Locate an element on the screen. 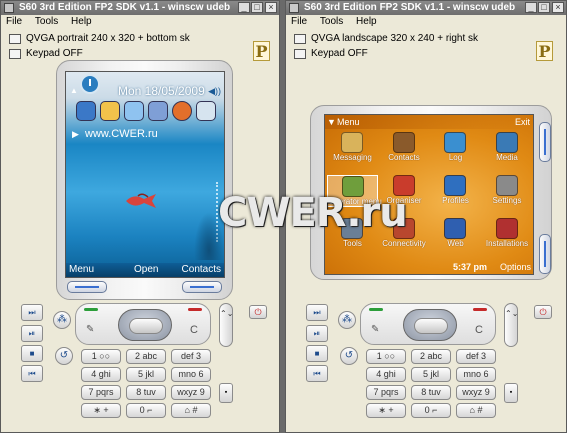  bottom-softkey-button is located at coordinates (545, 254).